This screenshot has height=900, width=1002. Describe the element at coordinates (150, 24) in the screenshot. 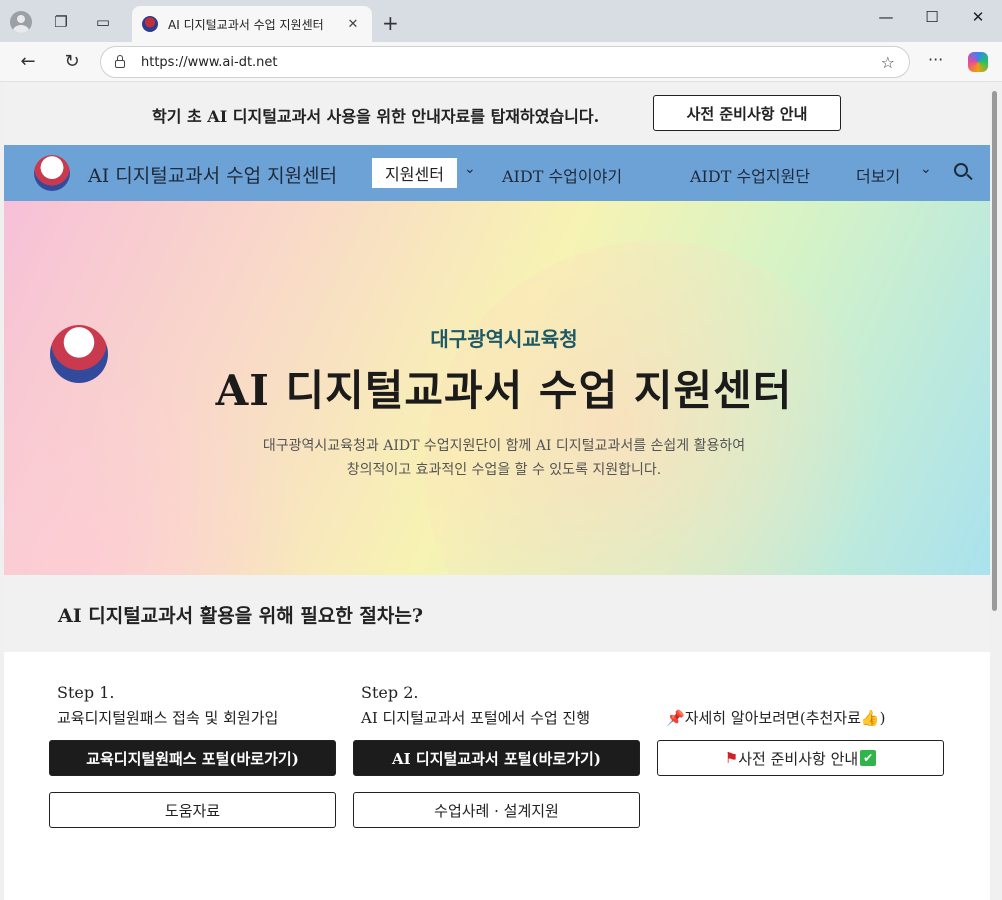

I see `site-favicon-icon` at that location.